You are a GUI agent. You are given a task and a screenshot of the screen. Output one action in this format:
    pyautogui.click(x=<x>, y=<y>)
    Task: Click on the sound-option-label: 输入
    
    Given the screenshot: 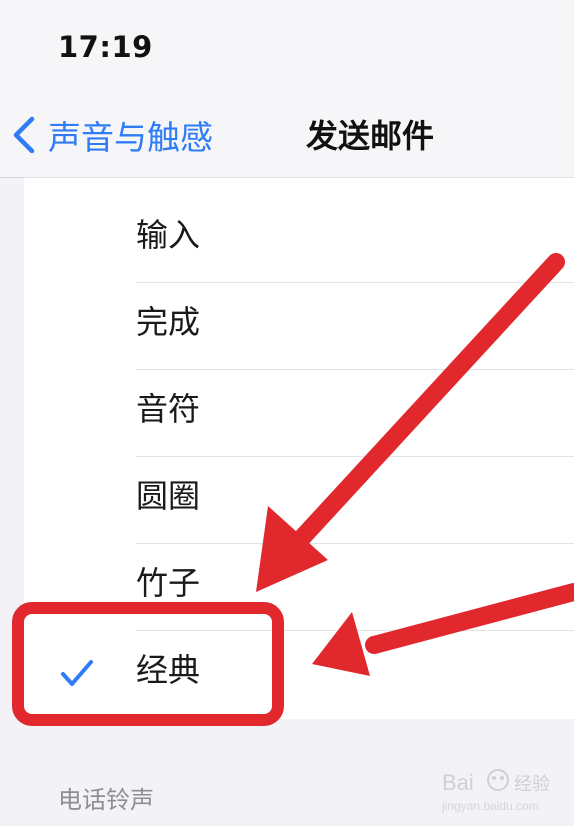 What is the action you would take?
    pyautogui.click(x=168, y=235)
    